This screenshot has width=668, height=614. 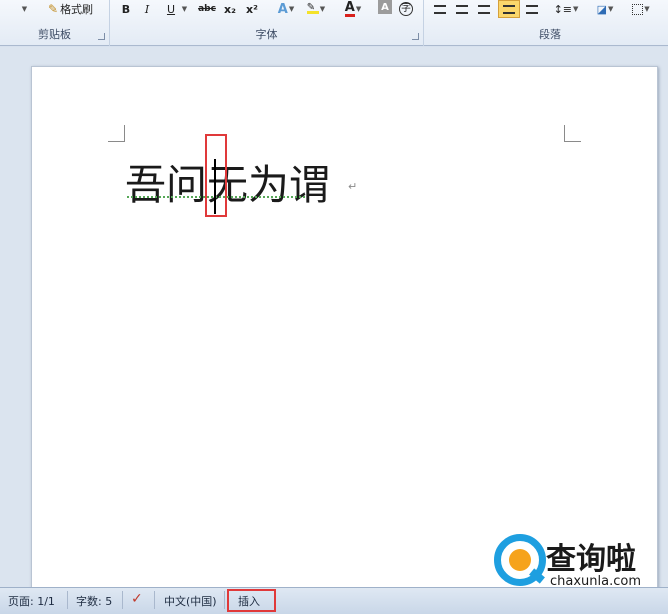 What do you see at coordinates (227, 181) in the screenshot?
I see `document-text: 吾问无为谓` at bounding box center [227, 181].